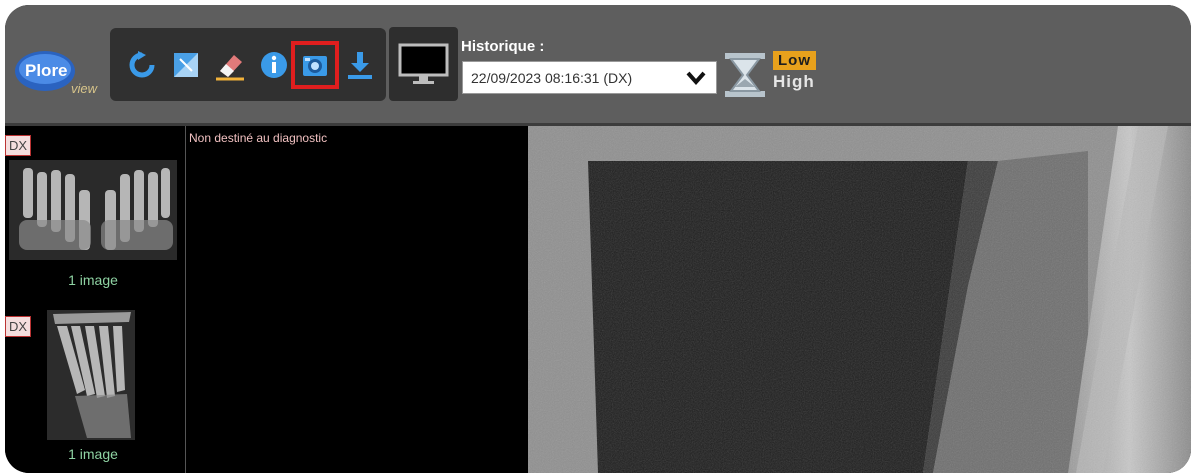 Image resolution: width=1195 pixels, height=475 pixels. What do you see at coordinates (258, 138) in the screenshot?
I see `disclaimer-text: Non destiné au diagnostic` at bounding box center [258, 138].